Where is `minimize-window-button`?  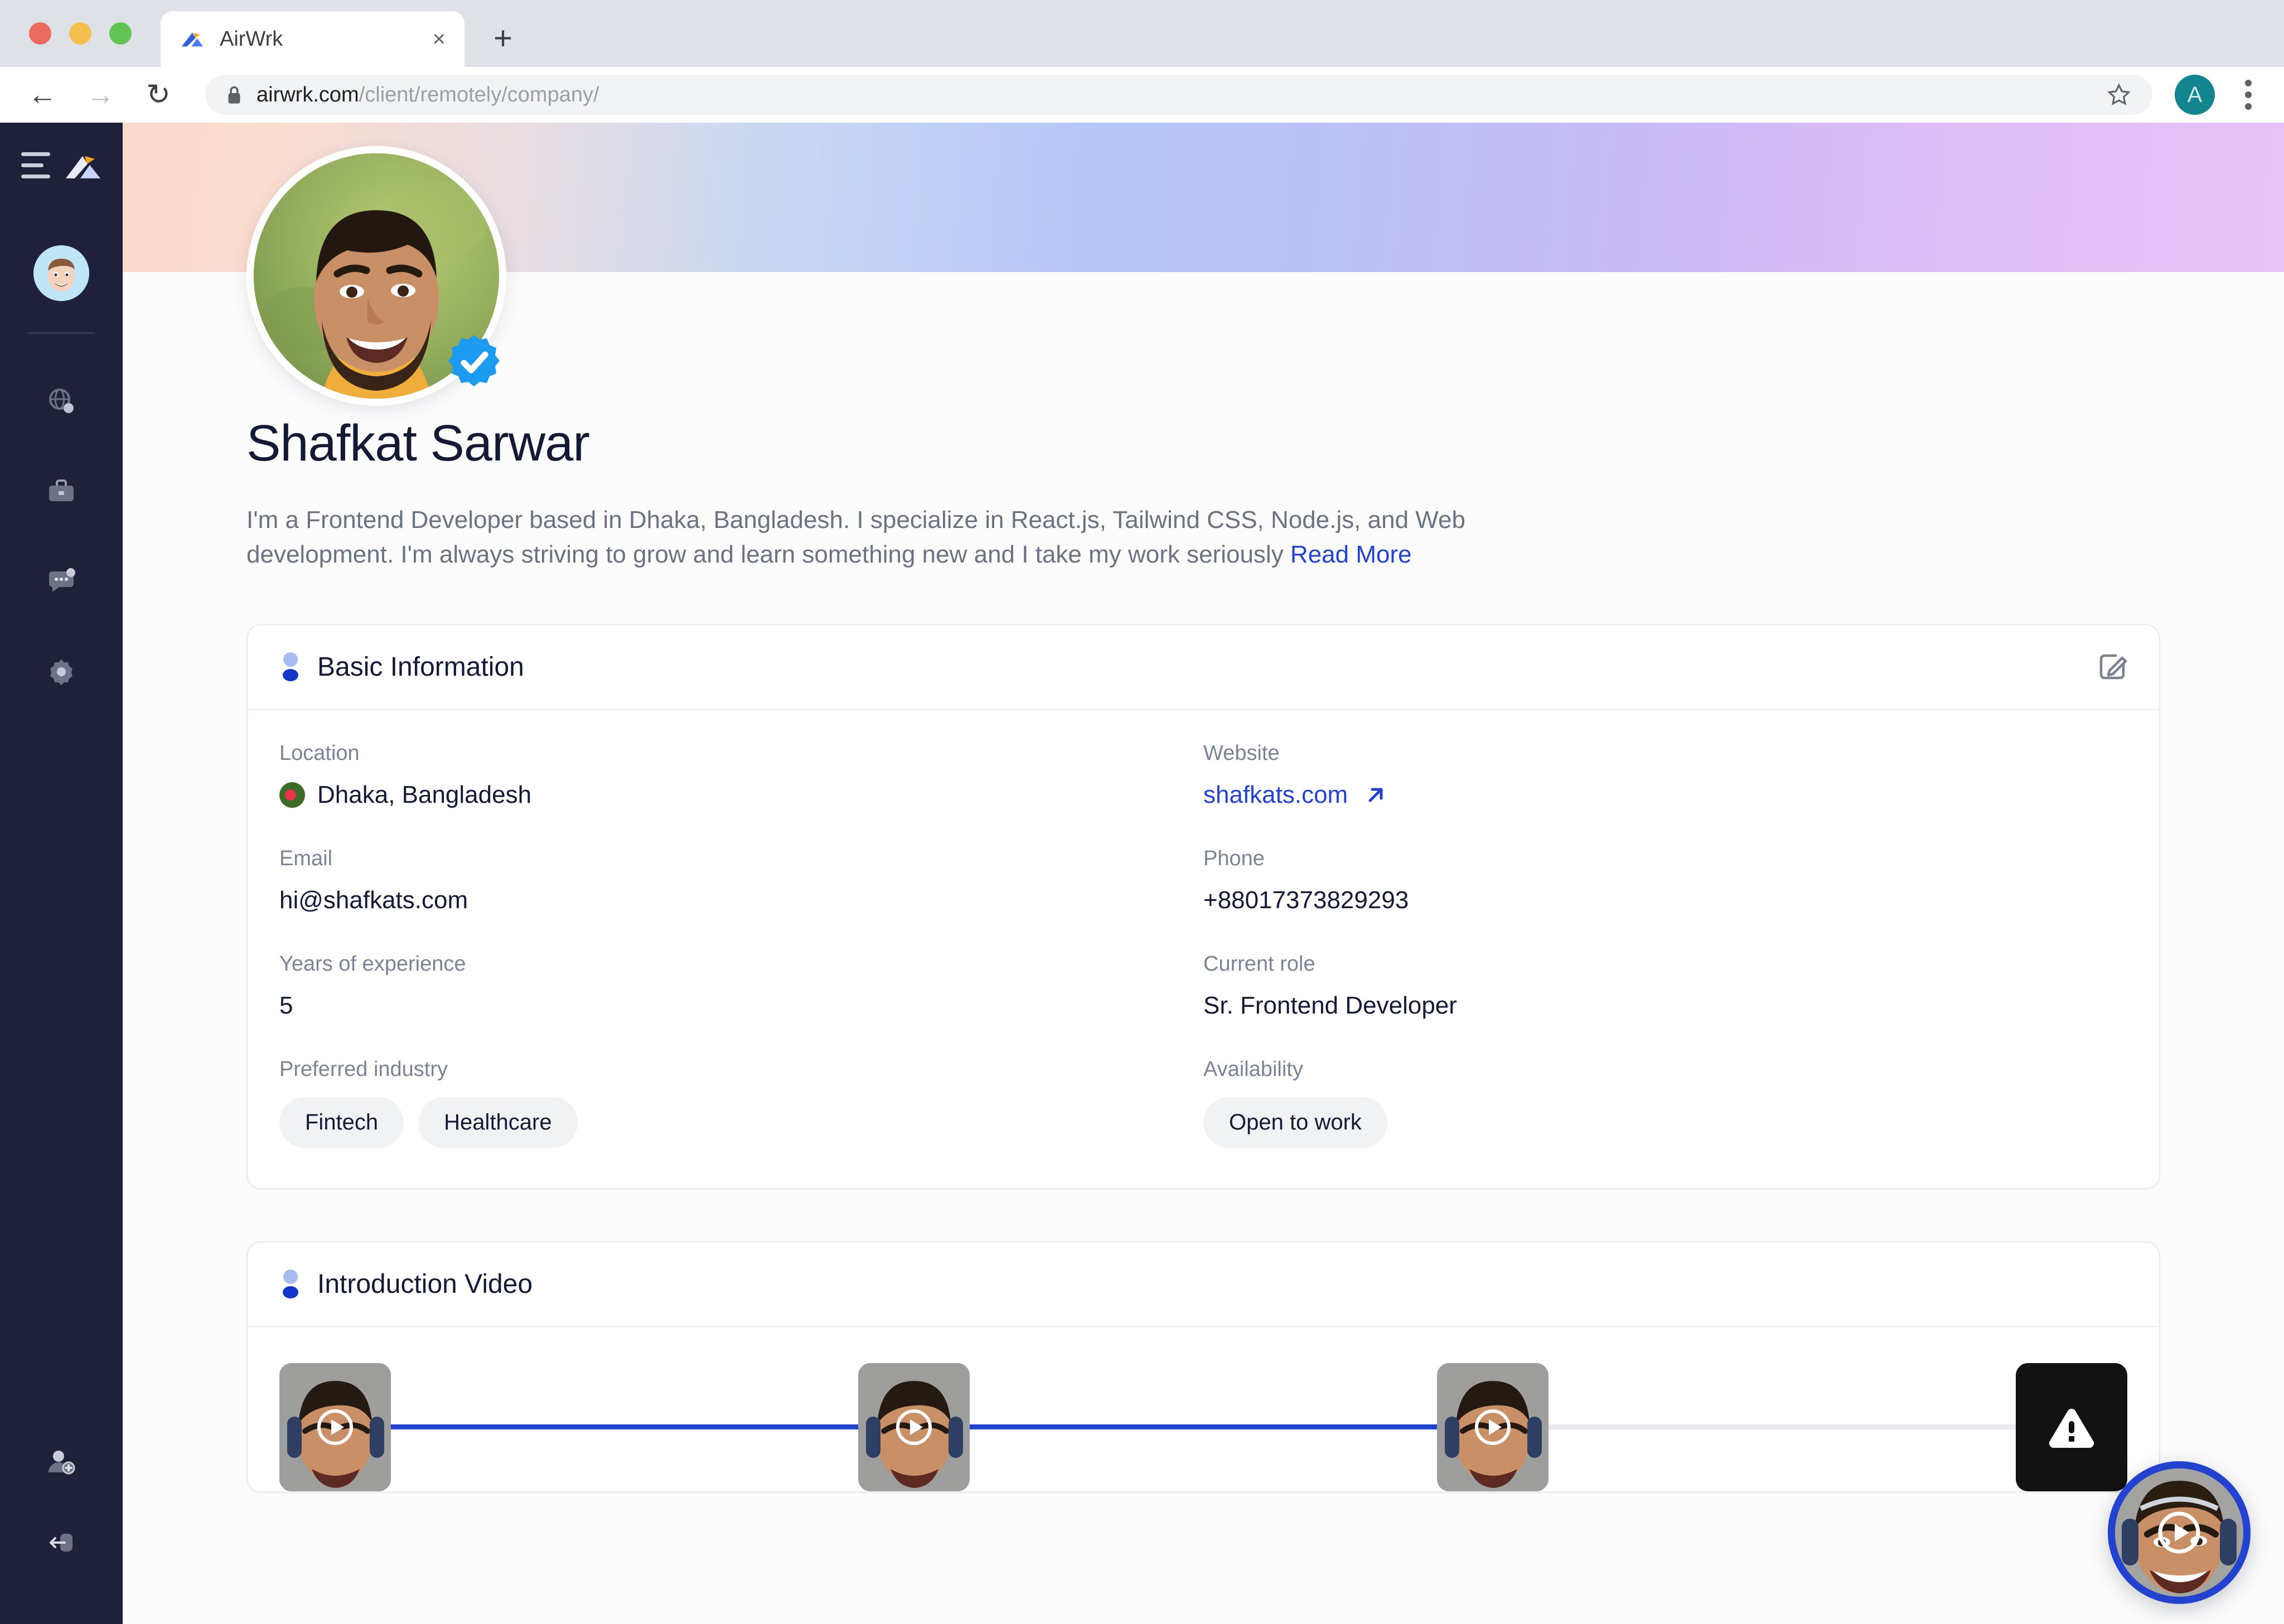 minimize-window-button is located at coordinates (80, 34).